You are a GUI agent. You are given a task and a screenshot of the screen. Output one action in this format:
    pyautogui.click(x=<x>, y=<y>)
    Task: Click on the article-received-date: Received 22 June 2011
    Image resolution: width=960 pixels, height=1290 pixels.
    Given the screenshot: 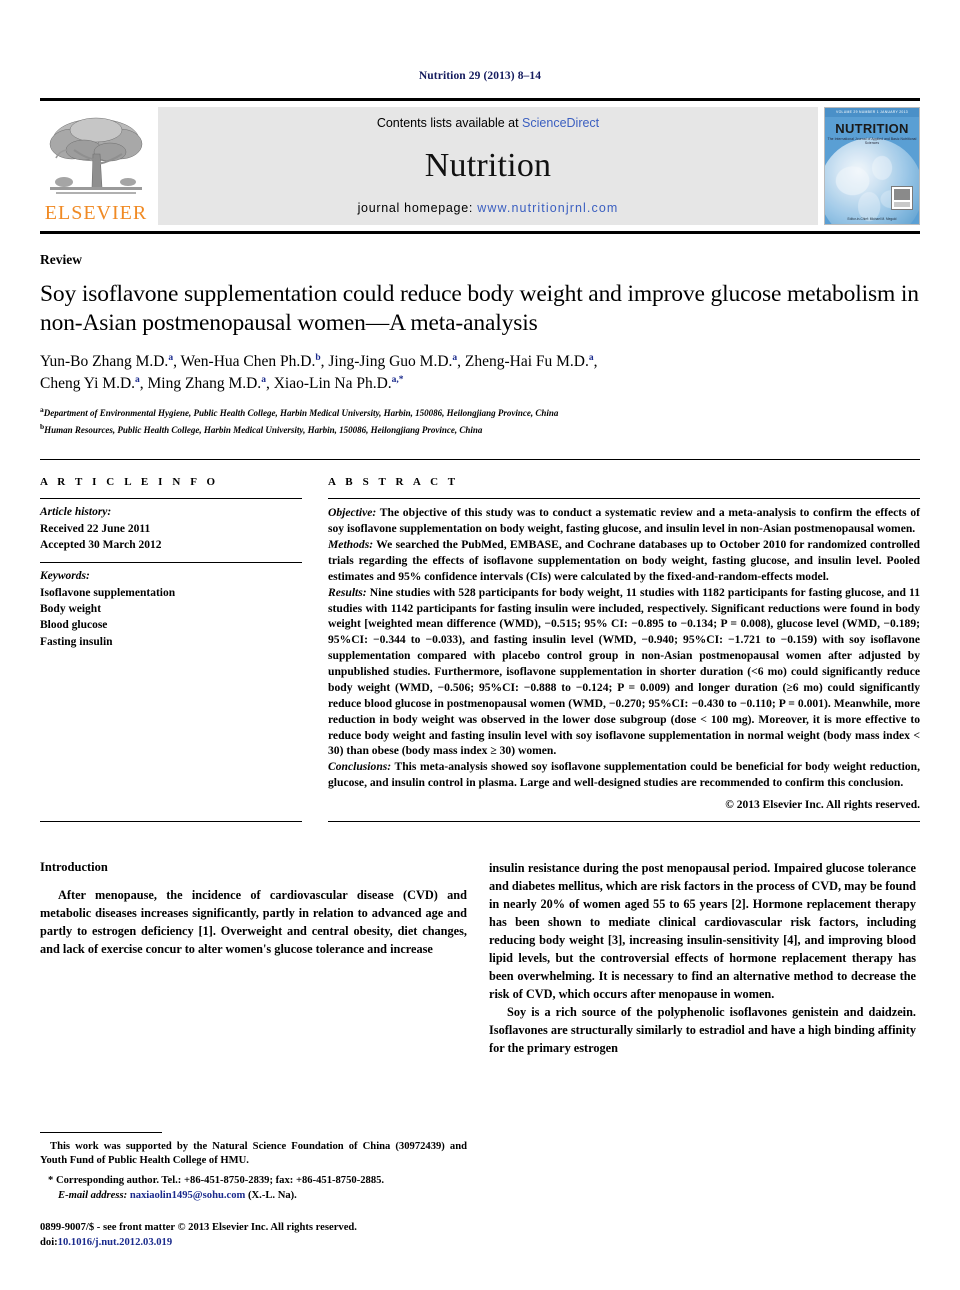 What is the action you would take?
    pyautogui.click(x=95, y=528)
    